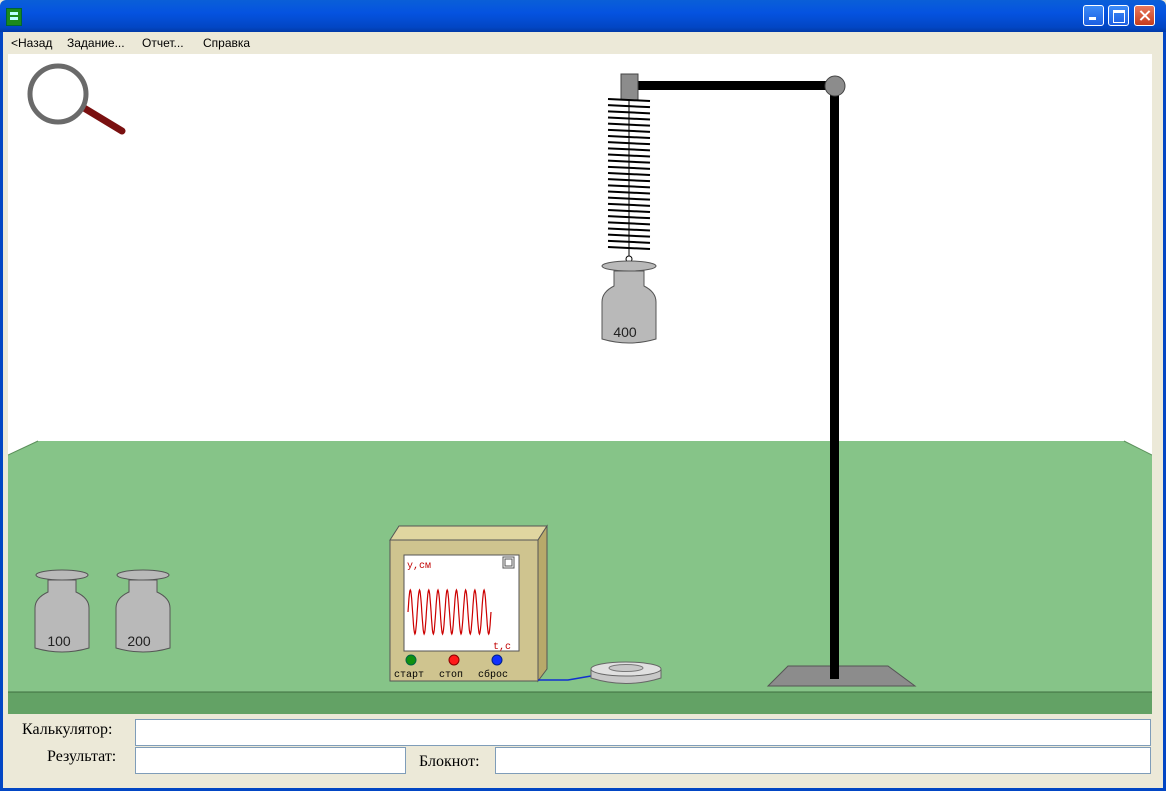 The width and height of the screenshot is (1166, 791). I want to click on title-bar, so click(583, 16).